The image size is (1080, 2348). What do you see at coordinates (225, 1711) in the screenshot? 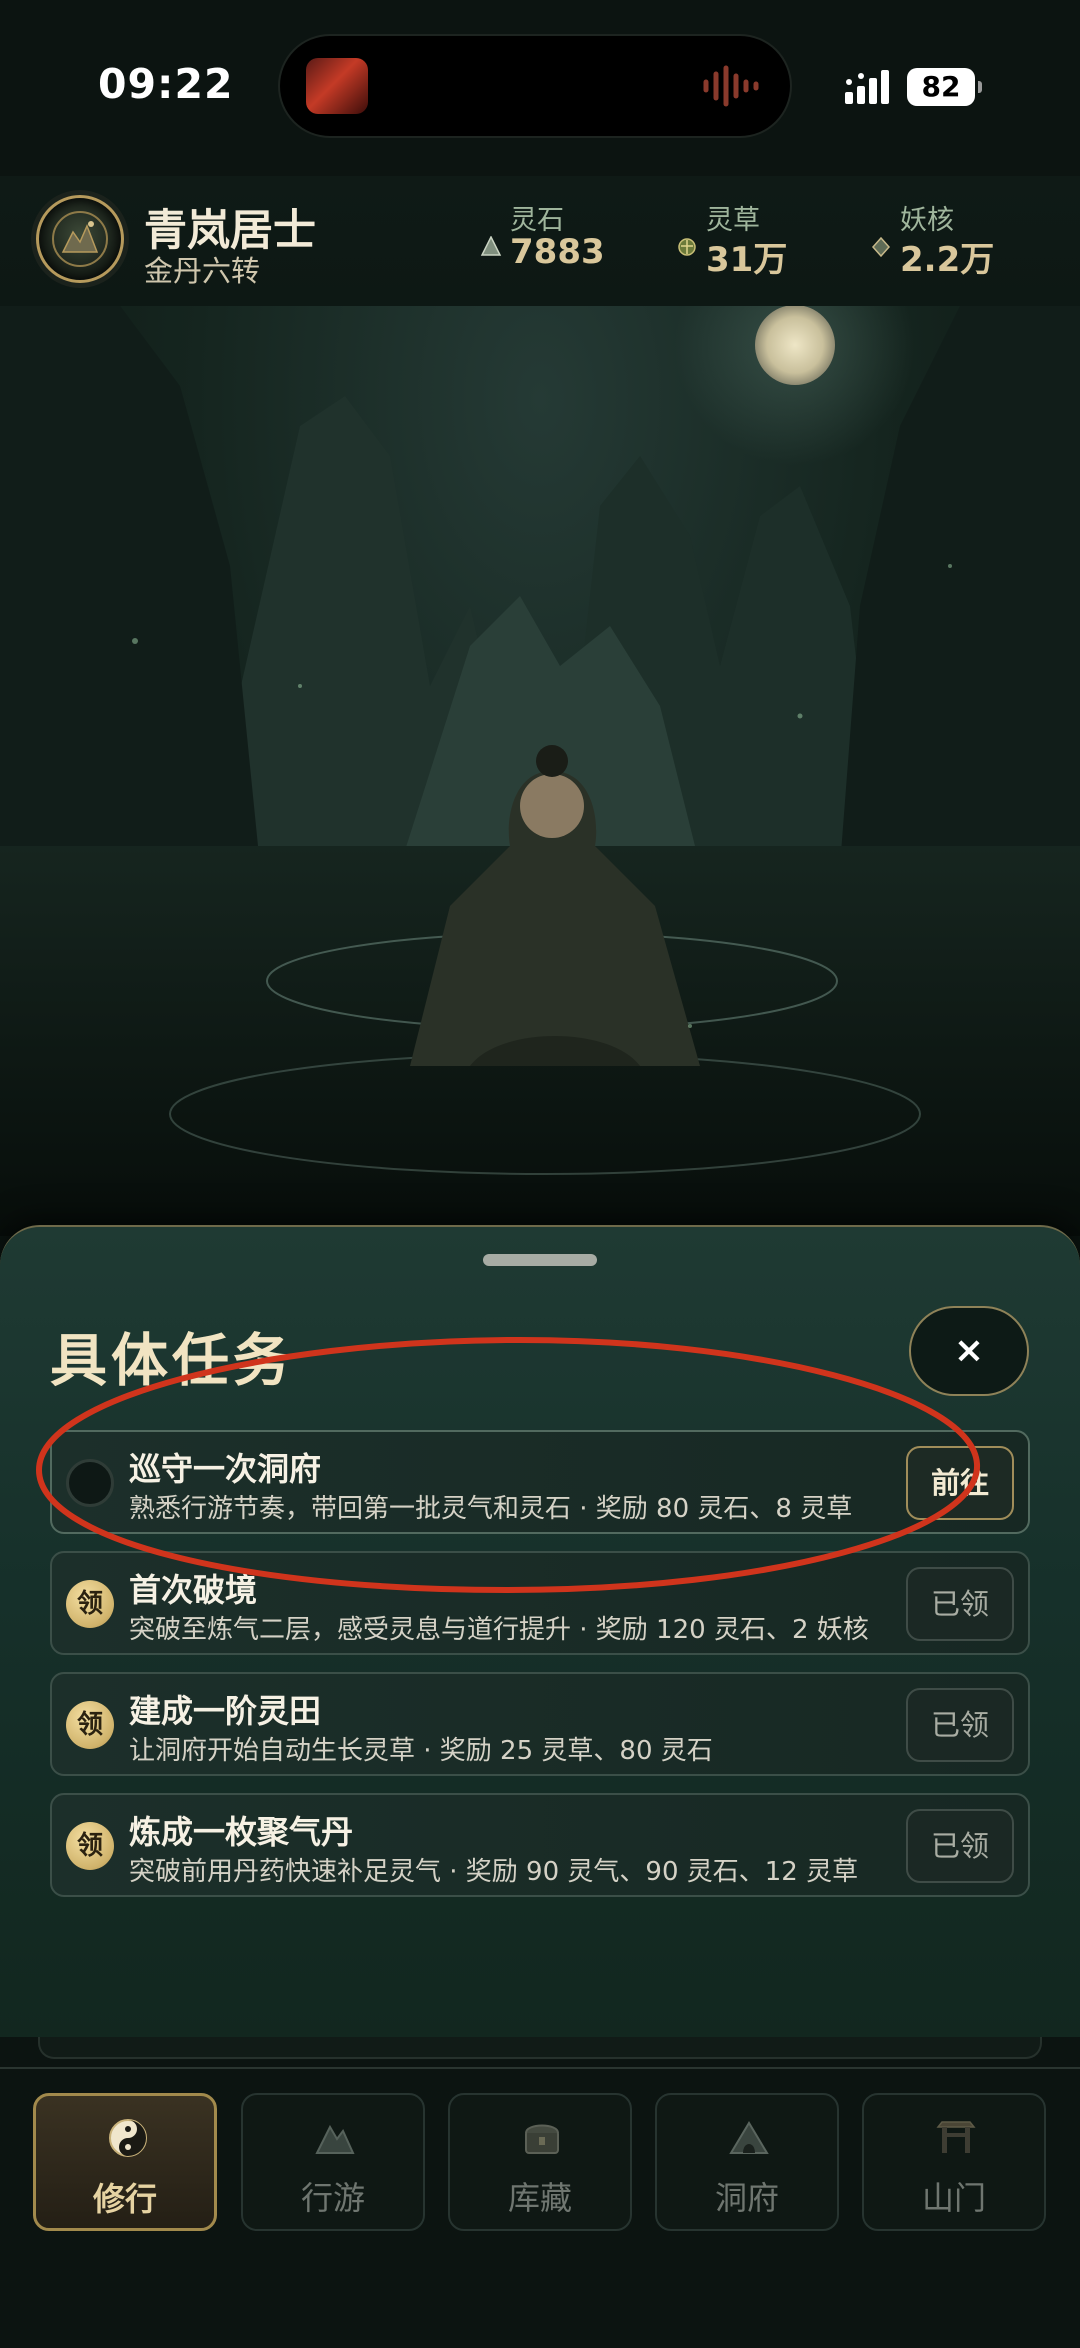
I see `task-title: 建成一阶灵田` at bounding box center [225, 1711].